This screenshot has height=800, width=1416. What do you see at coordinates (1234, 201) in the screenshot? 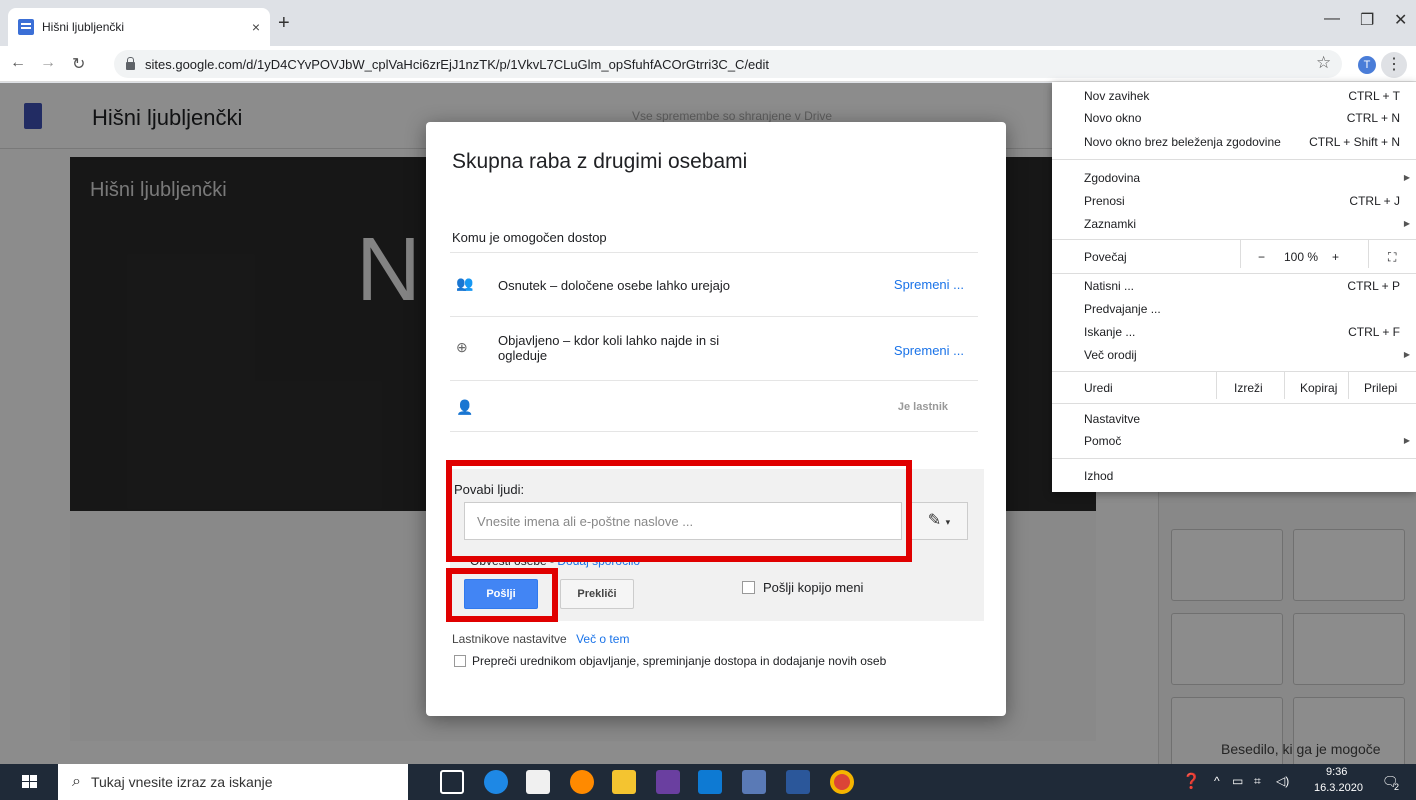
I see `menu-downloads: Prenosi CTRL + J` at bounding box center [1234, 201].